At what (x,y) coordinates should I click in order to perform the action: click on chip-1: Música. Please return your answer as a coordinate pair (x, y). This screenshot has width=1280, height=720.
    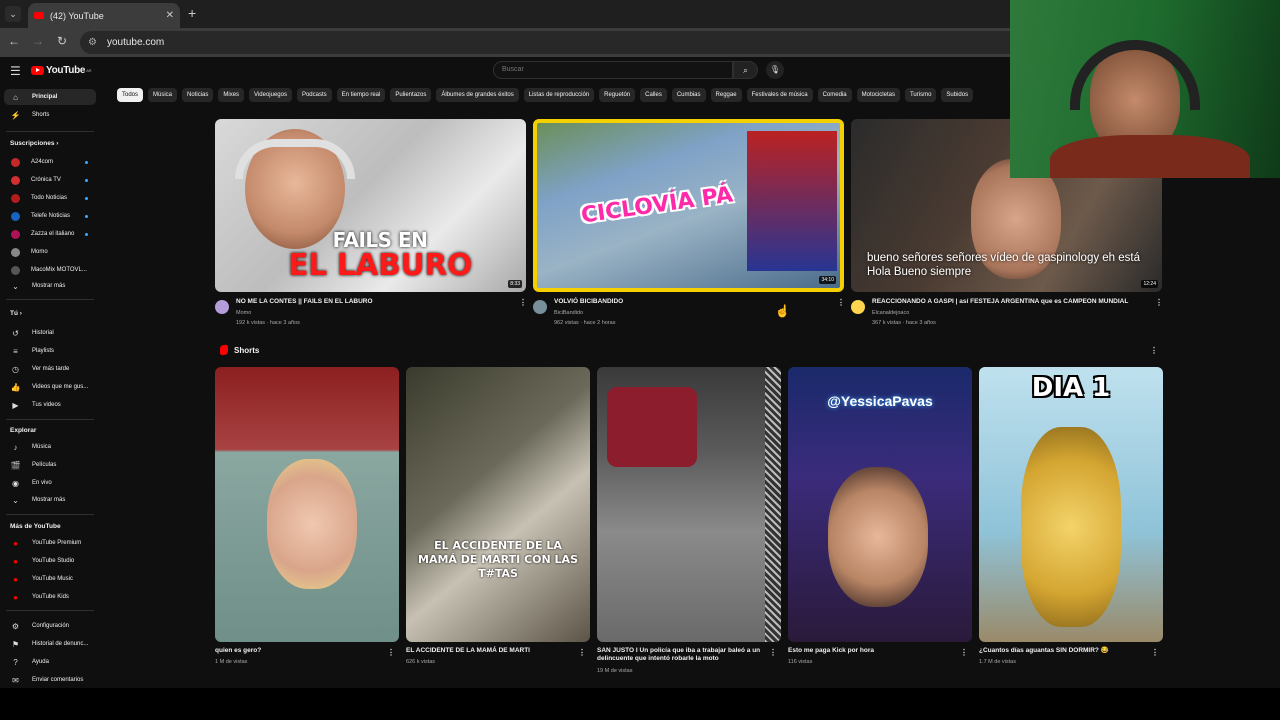
    Looking at the image, I should click on (163, 95).